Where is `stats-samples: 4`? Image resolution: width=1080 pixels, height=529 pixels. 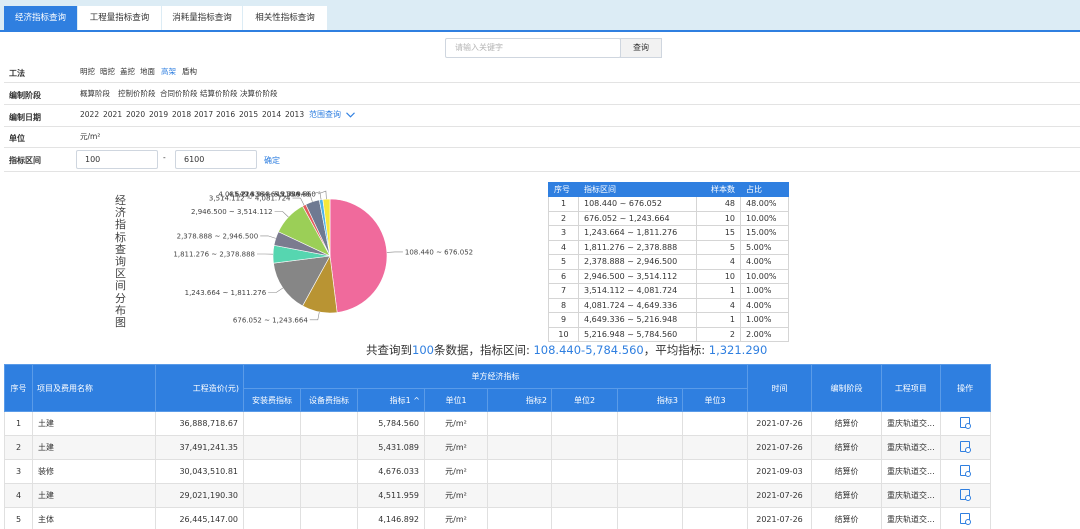 stats-samples: 4 is located at coordinates (718, 305).